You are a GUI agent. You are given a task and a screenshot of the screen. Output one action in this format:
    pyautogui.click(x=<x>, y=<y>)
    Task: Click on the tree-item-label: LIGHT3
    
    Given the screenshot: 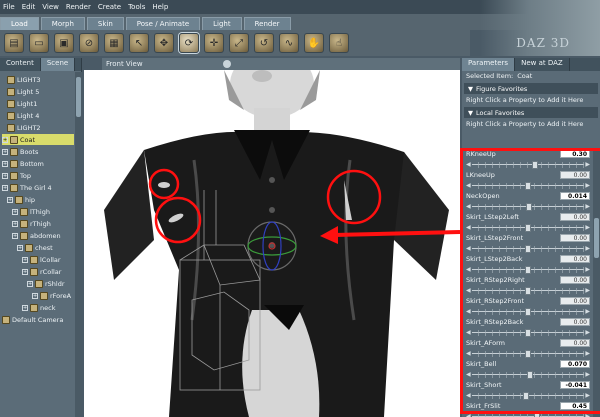 What is the action you would take?
    pyautogui.click(x=29, y=79)
    